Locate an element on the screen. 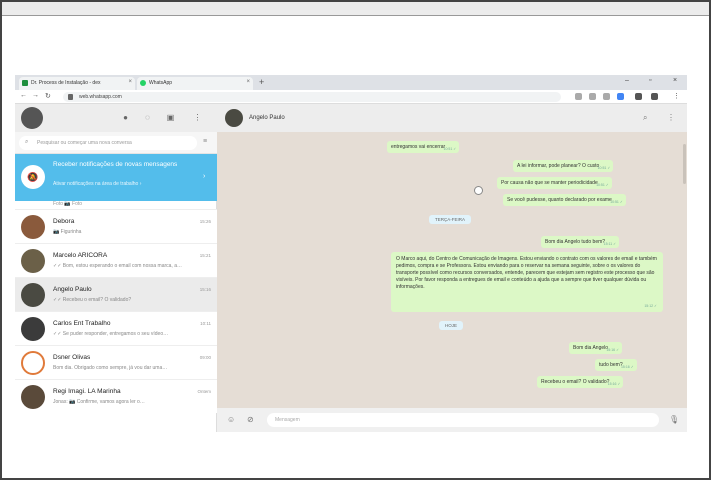 The height and width of the screenshot is (480, 711). address-bar: web.whatsapp.com is located at coordinates (312, 97).